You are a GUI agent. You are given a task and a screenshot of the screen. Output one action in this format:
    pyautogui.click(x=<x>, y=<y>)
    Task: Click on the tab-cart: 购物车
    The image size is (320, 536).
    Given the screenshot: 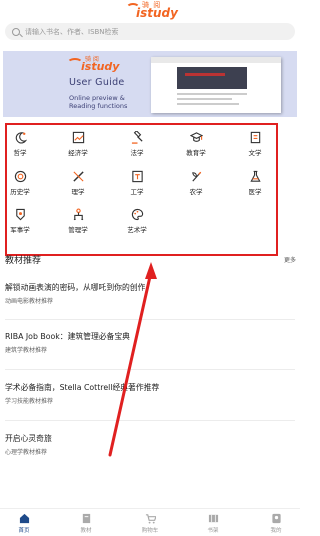 What is the action you would take?
    pyautogui.click(x=150, y=523)
    